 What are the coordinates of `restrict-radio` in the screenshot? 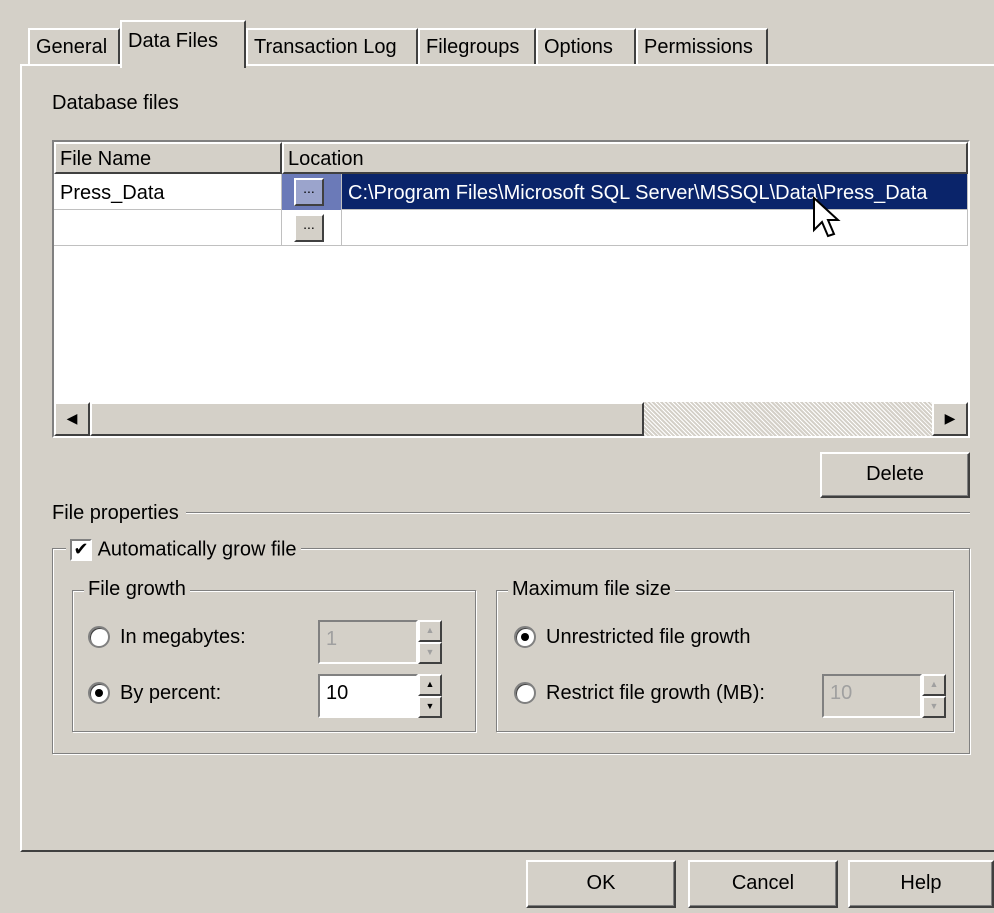 It's located at (525, 693).